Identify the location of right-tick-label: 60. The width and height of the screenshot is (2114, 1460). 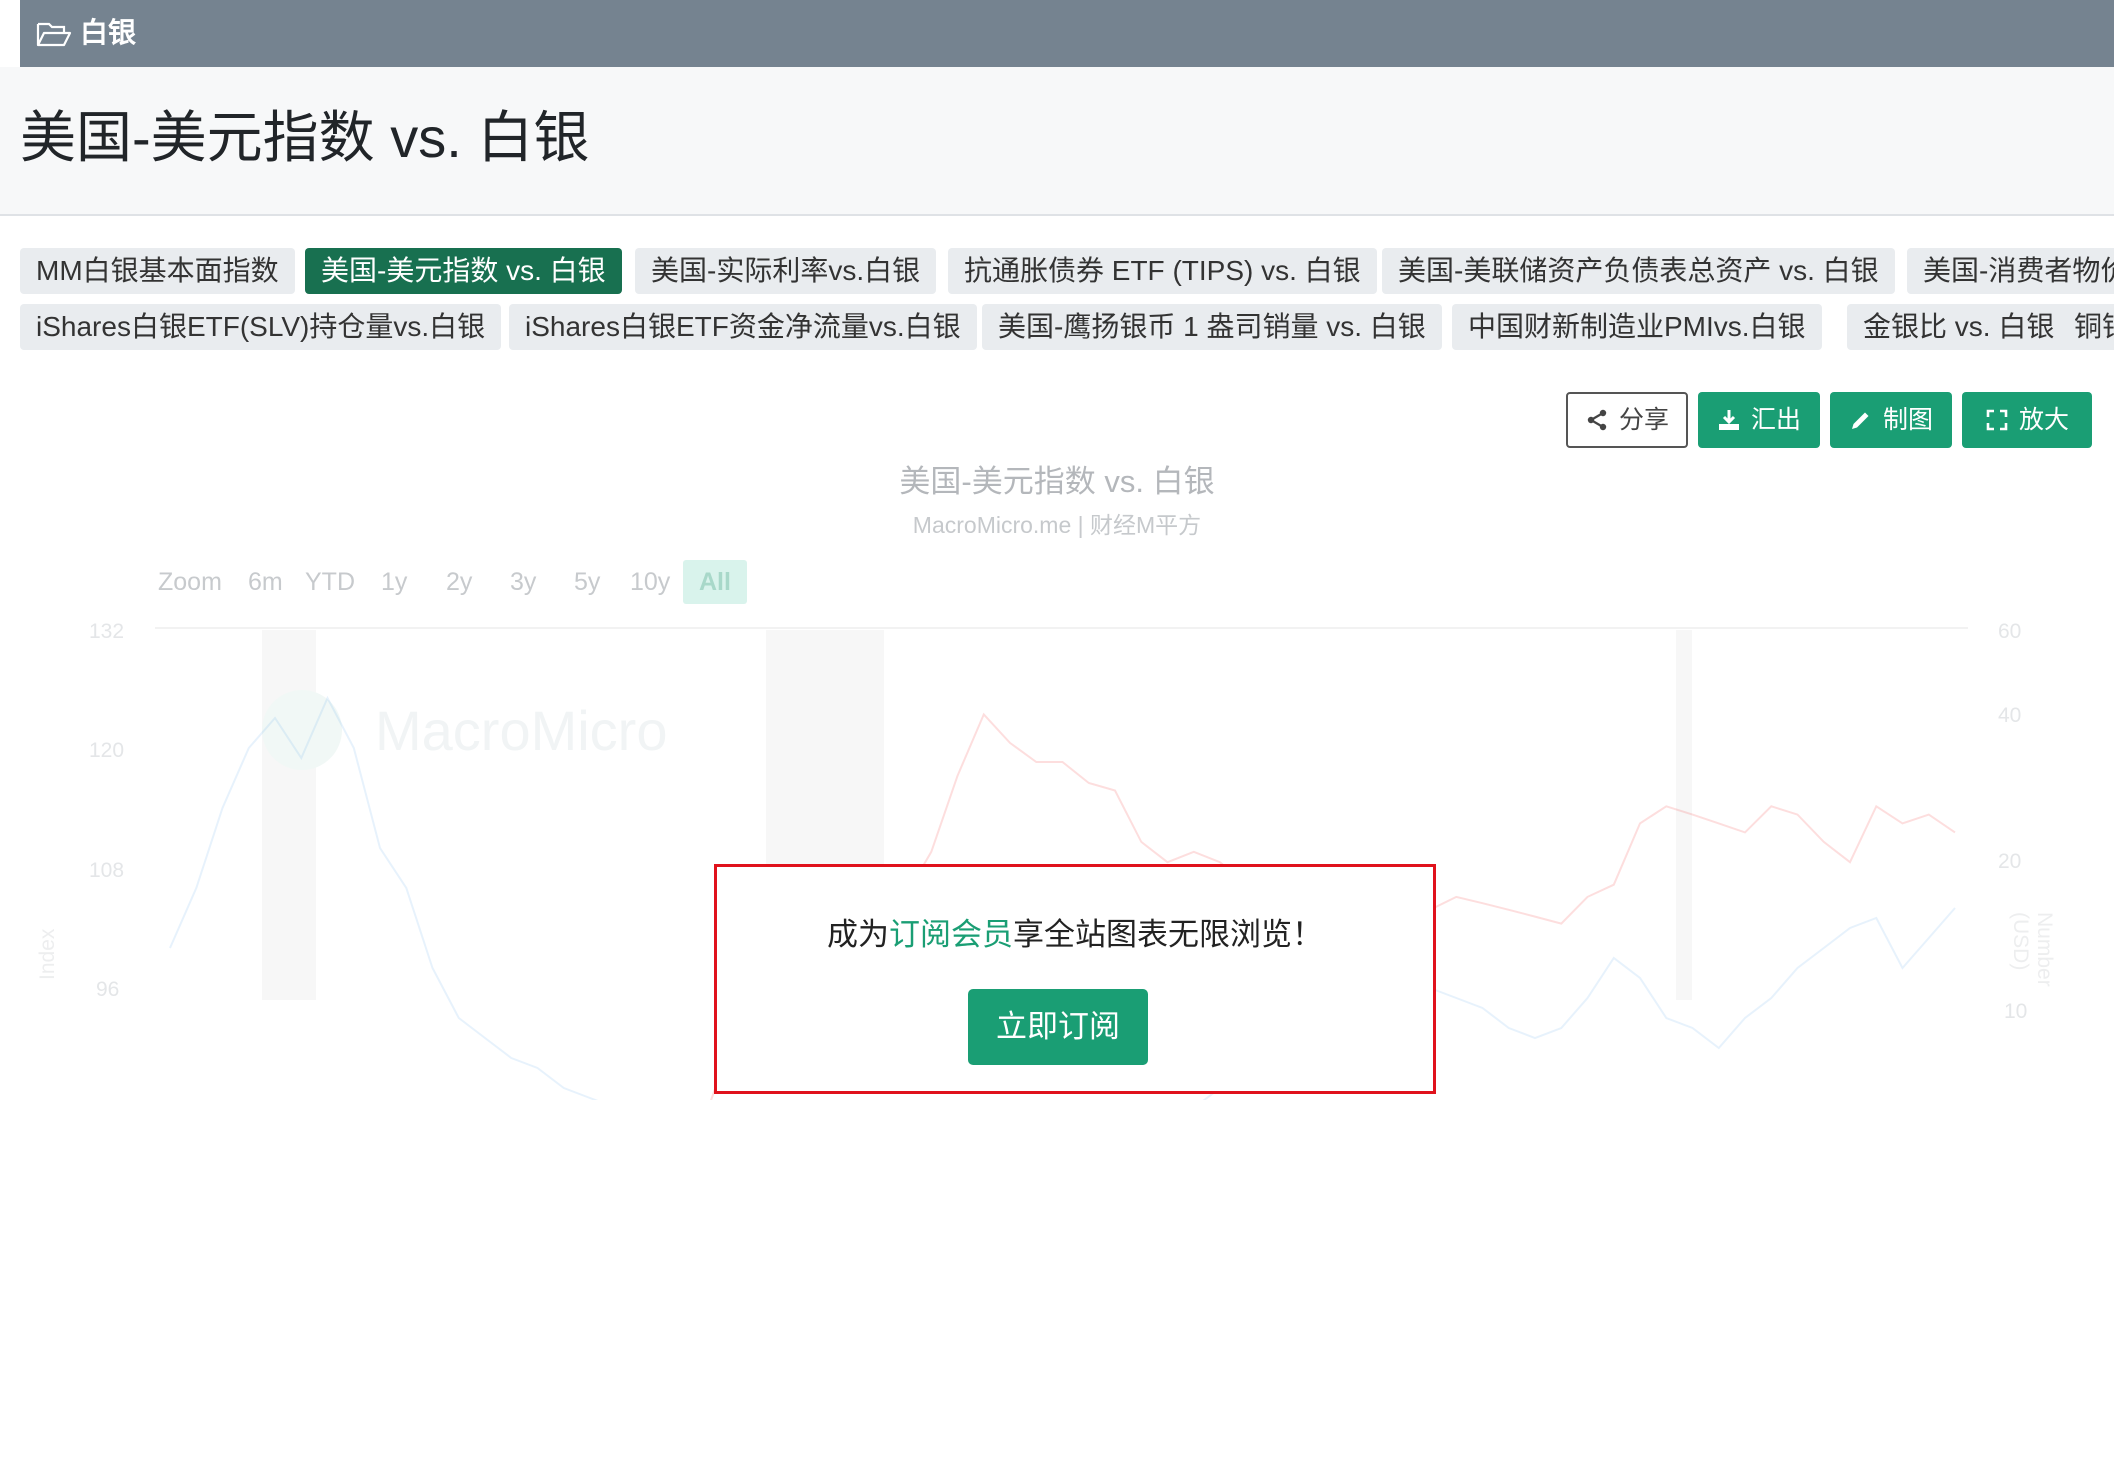
(2010, 631).